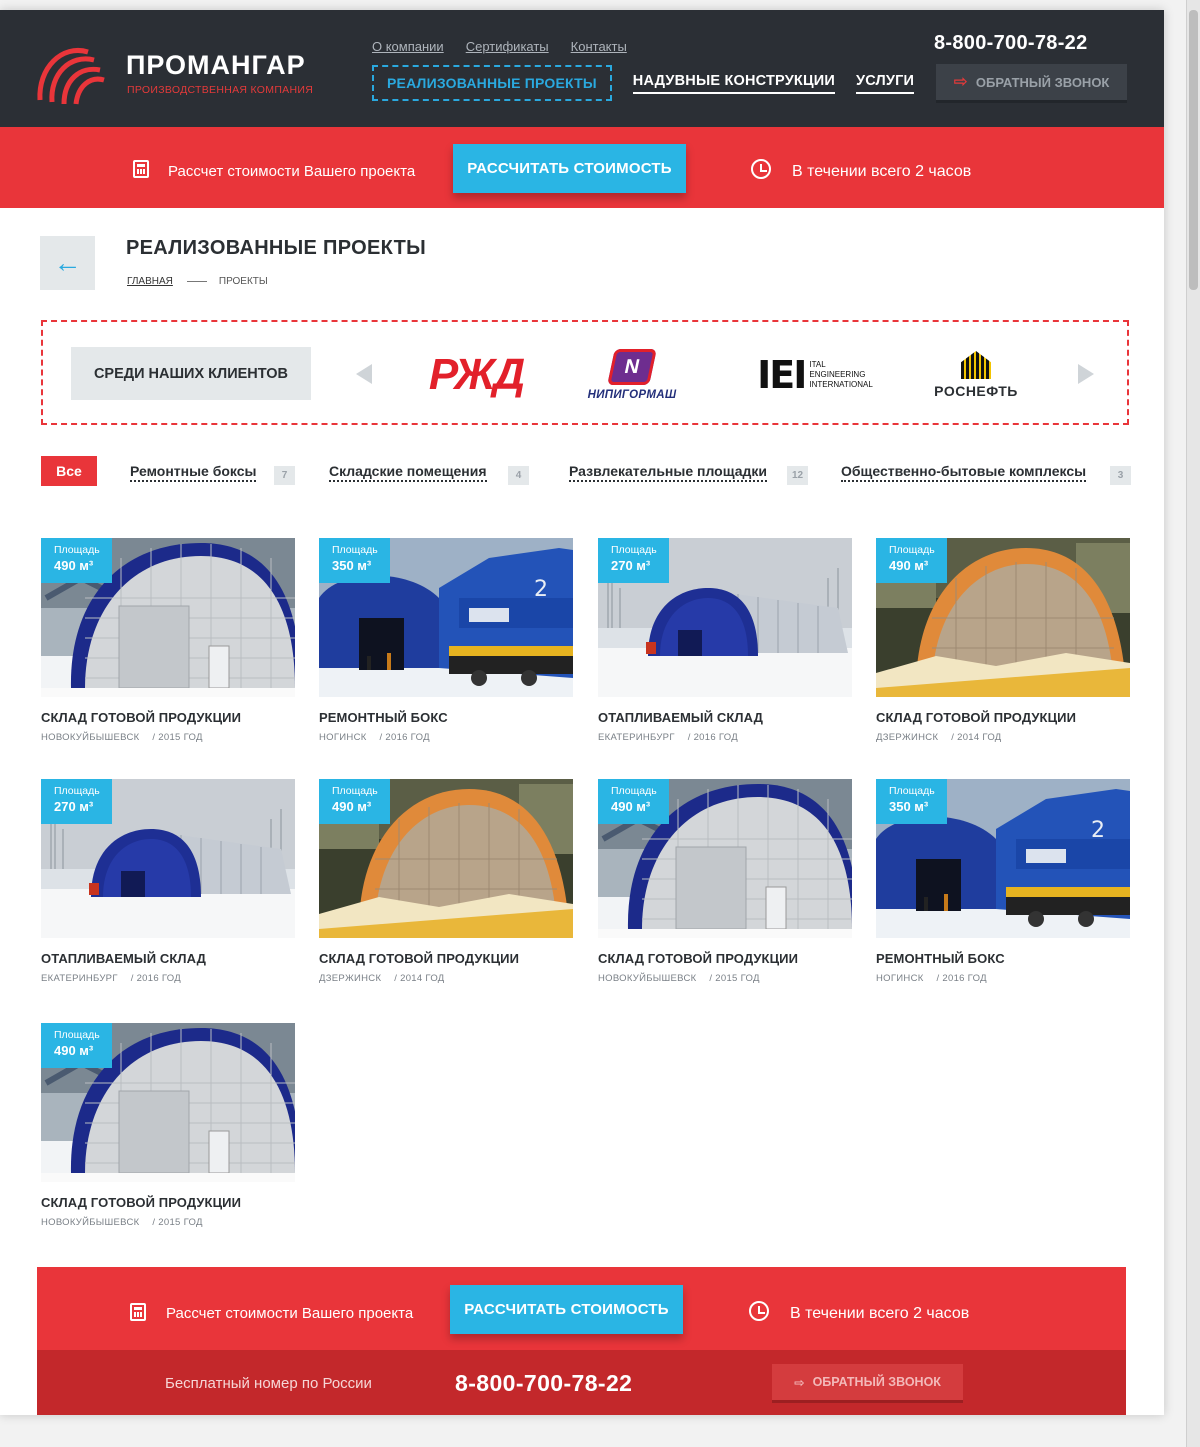  I want to click on link-certificates: Сертификаты, so click(507, 46).